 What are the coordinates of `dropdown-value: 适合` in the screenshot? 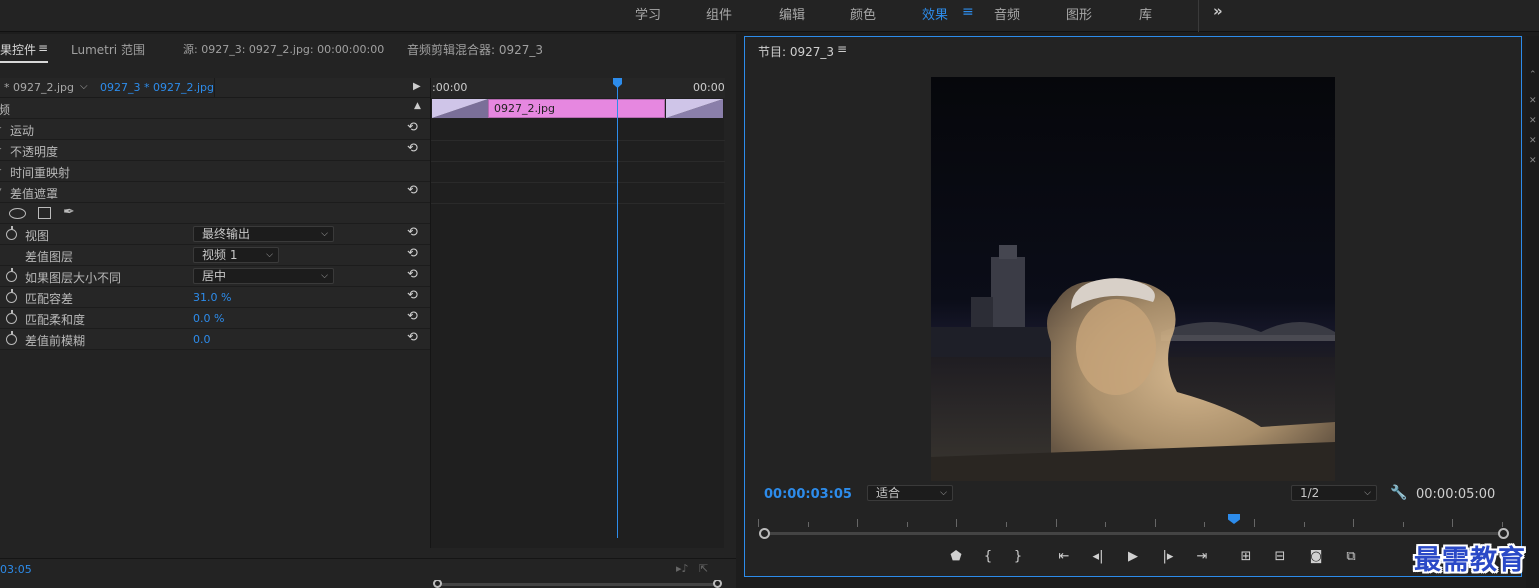 It's located at (888, 493).